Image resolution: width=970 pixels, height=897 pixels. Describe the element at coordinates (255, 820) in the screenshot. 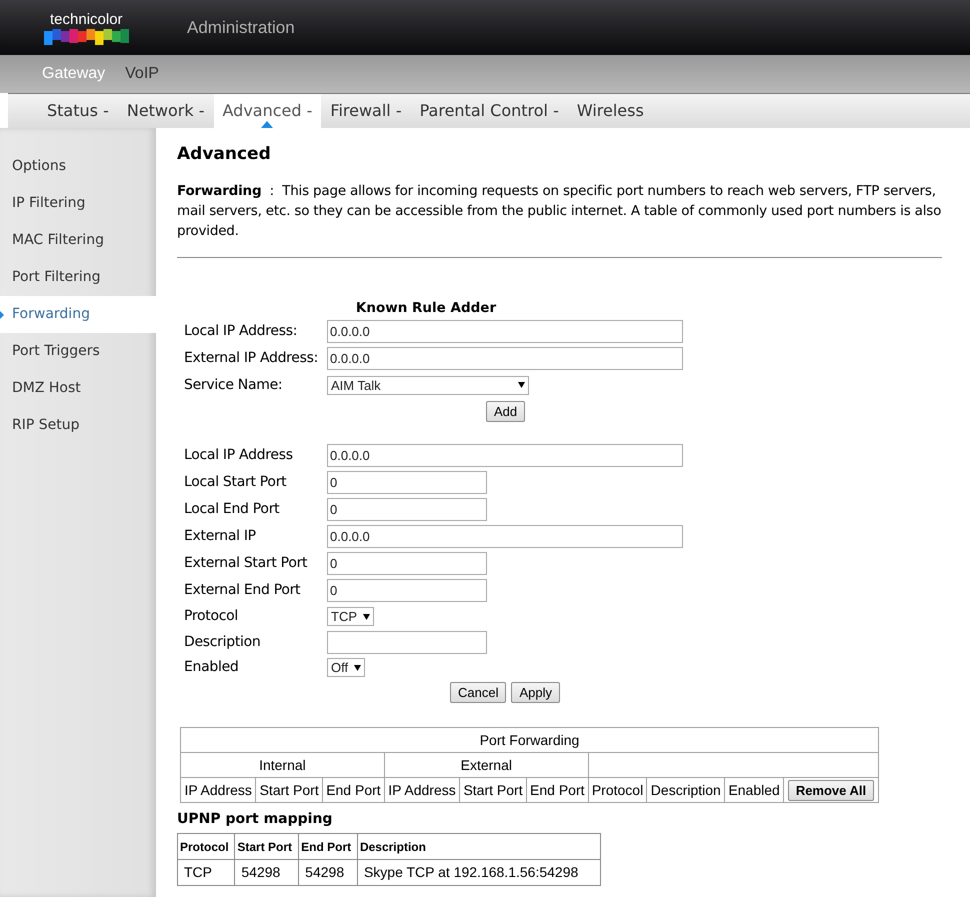

I see `section-title: UPNP port mapping` at that location.